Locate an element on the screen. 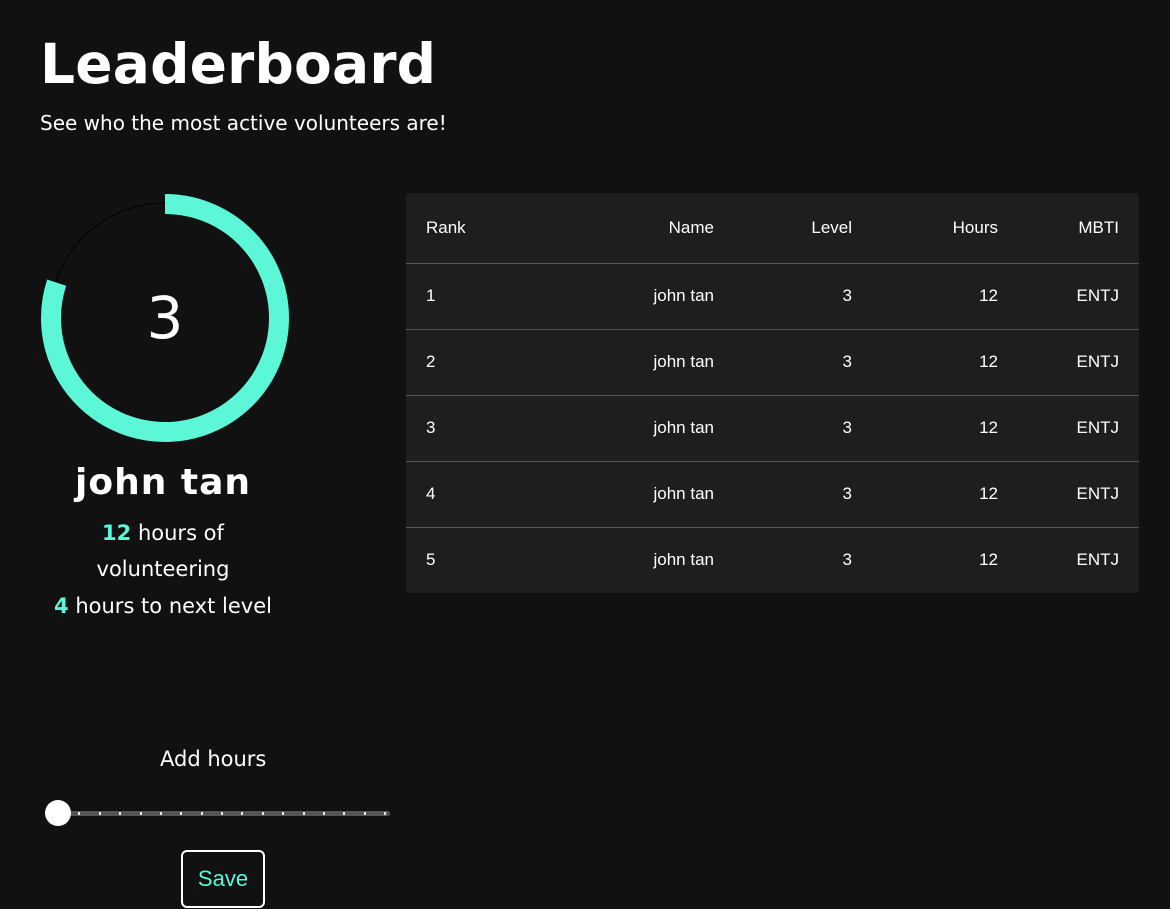 The image size is (1170, 909). current-level-number: 3 is located at coordinates (165, 318).